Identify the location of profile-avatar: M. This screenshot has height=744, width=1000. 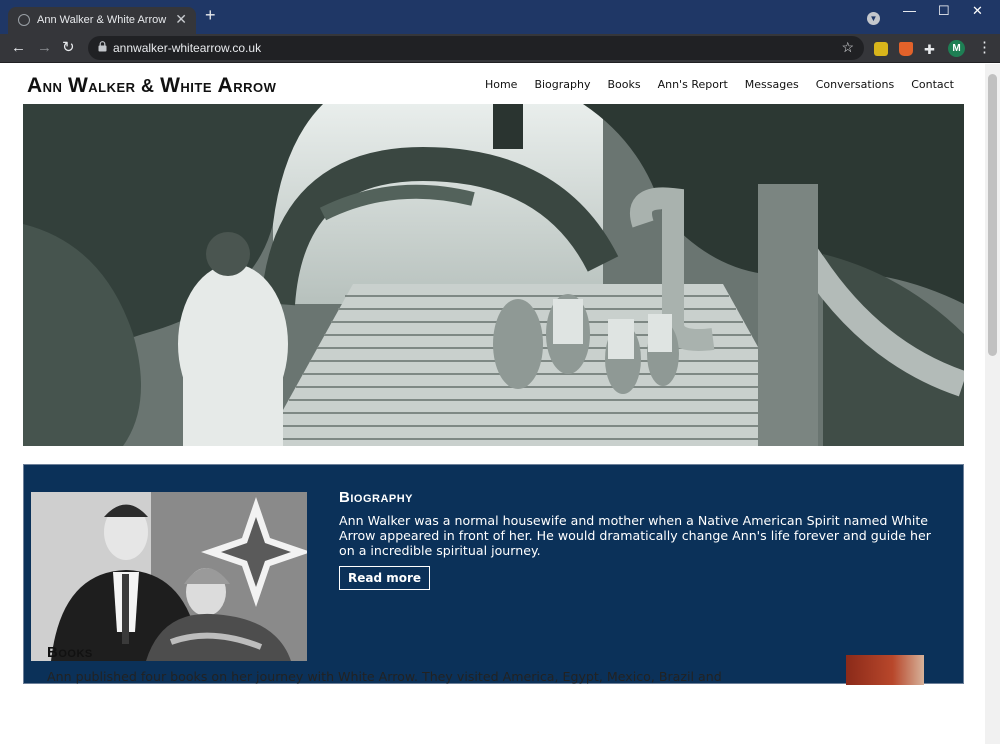
(956, 48).